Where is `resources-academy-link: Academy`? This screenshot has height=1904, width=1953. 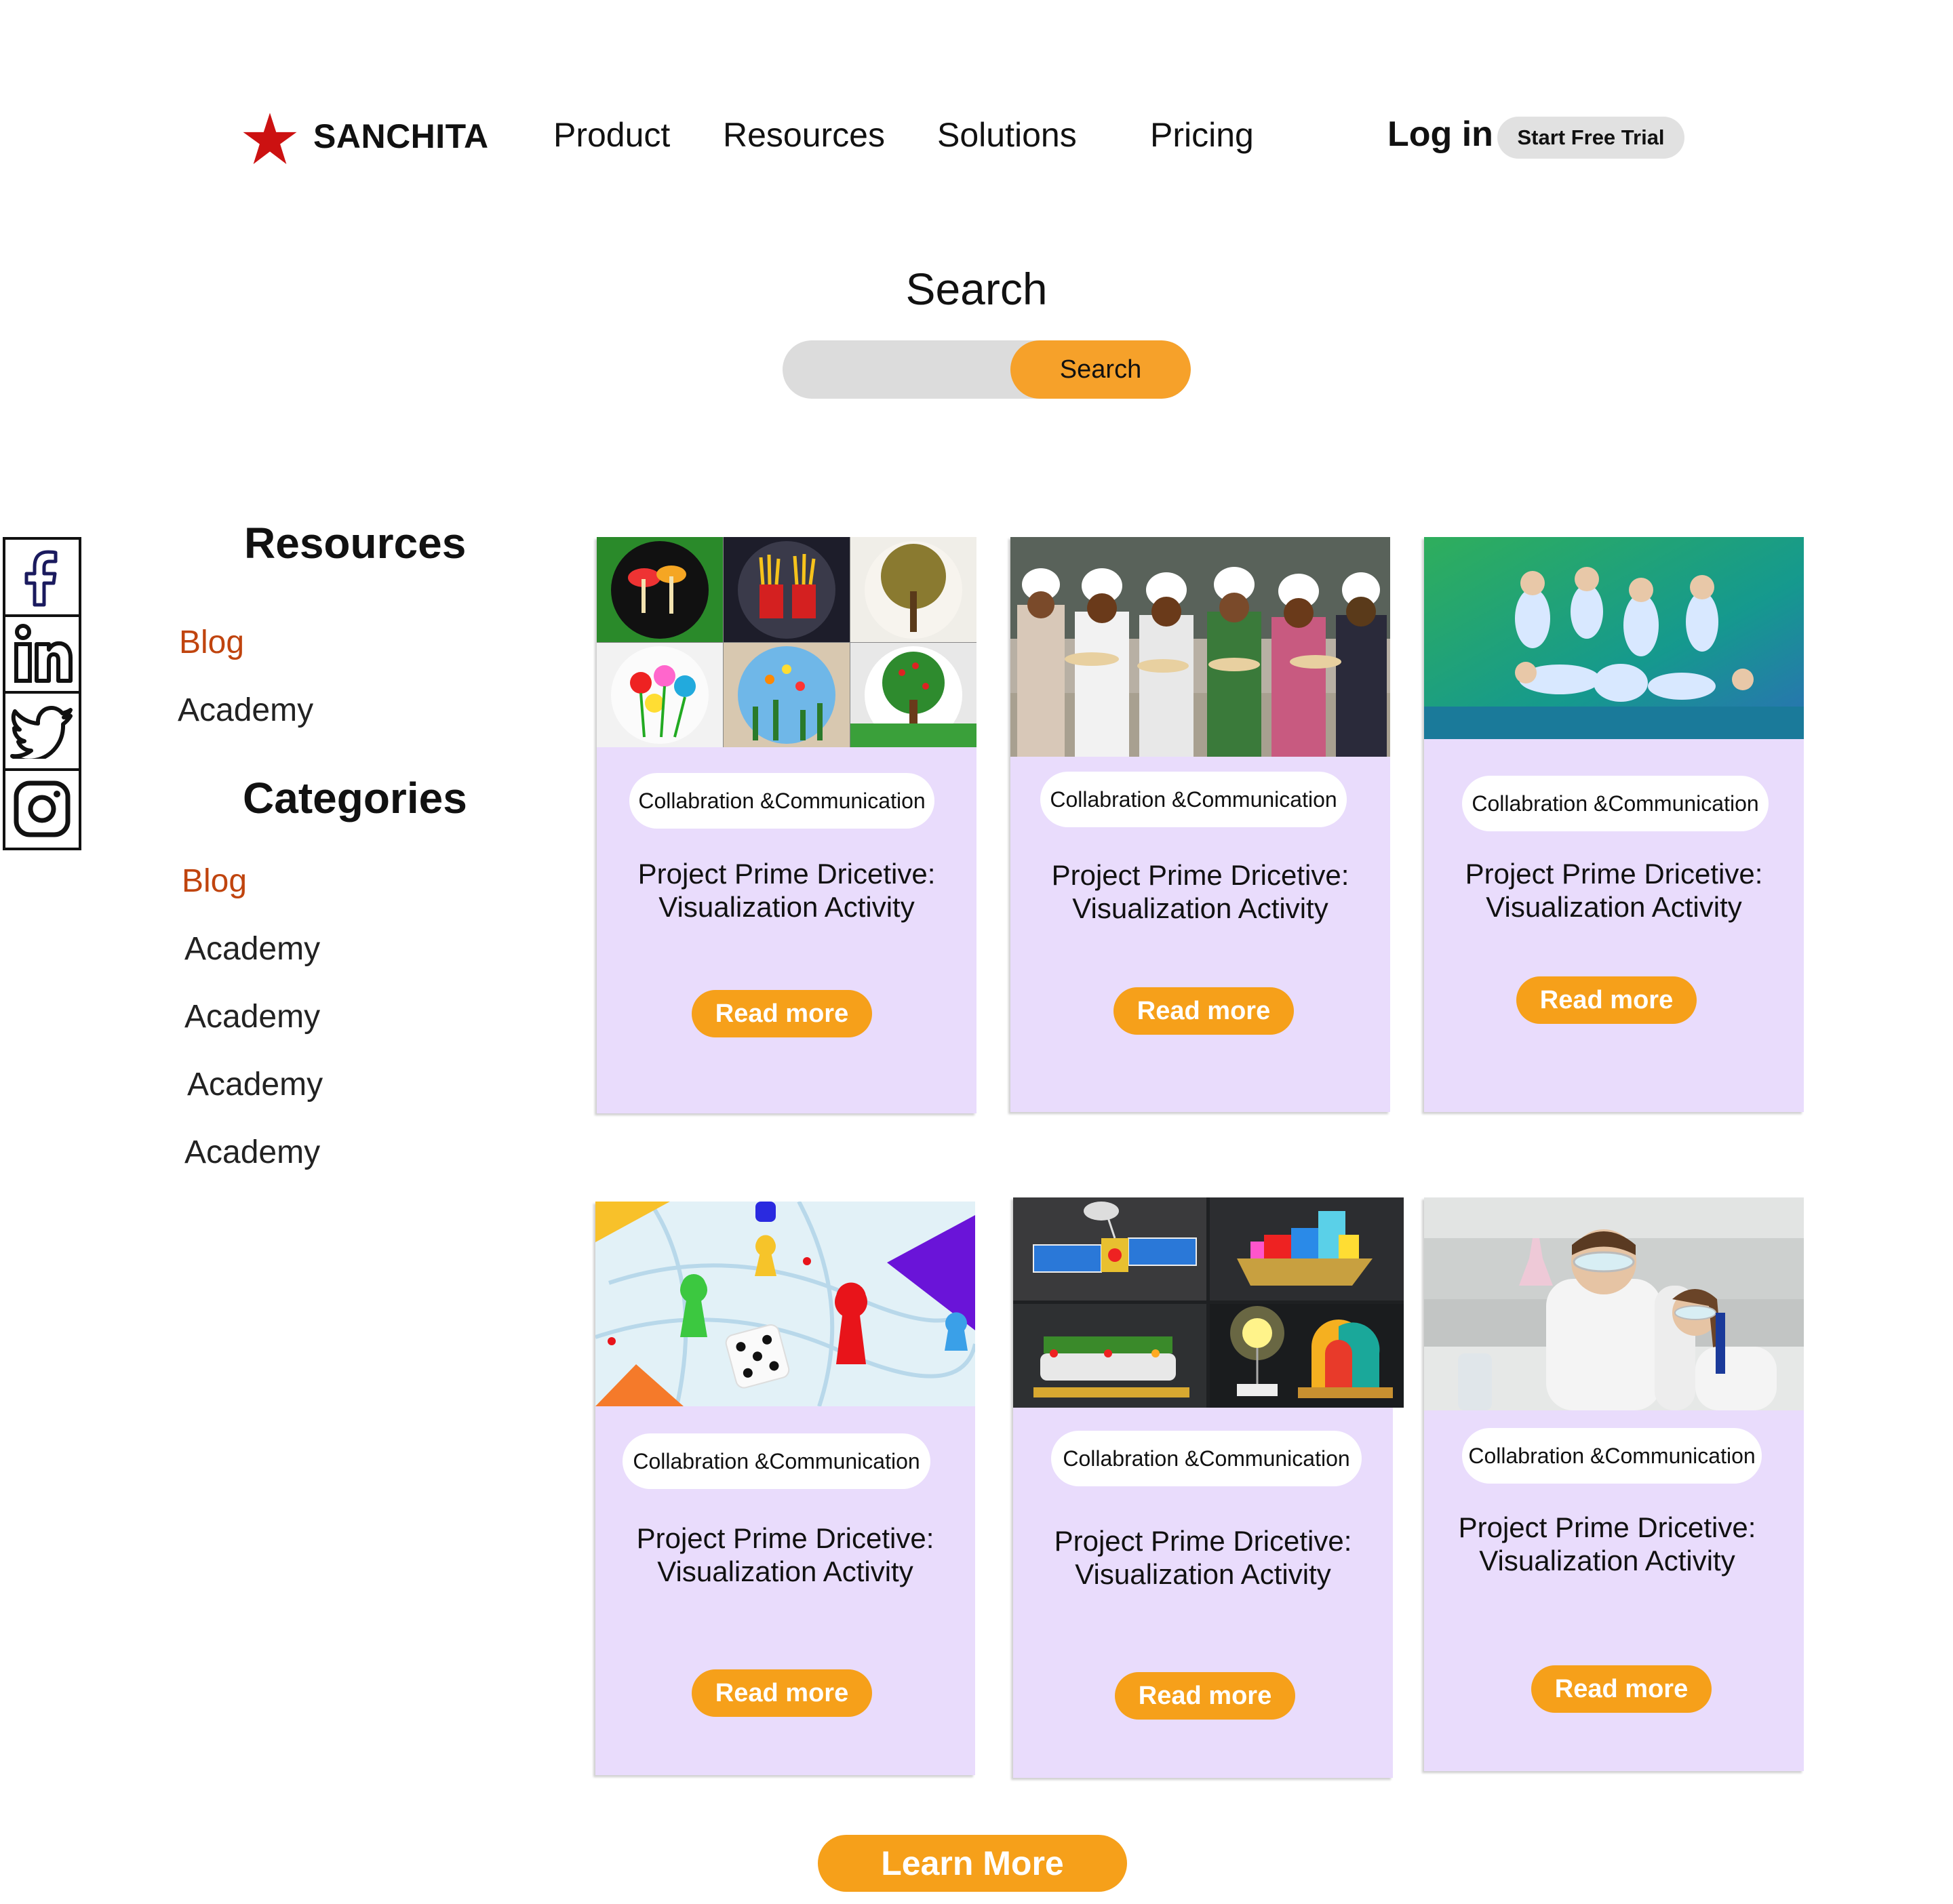 resources-academy-link: Academy is located at coordinates (245, 711).